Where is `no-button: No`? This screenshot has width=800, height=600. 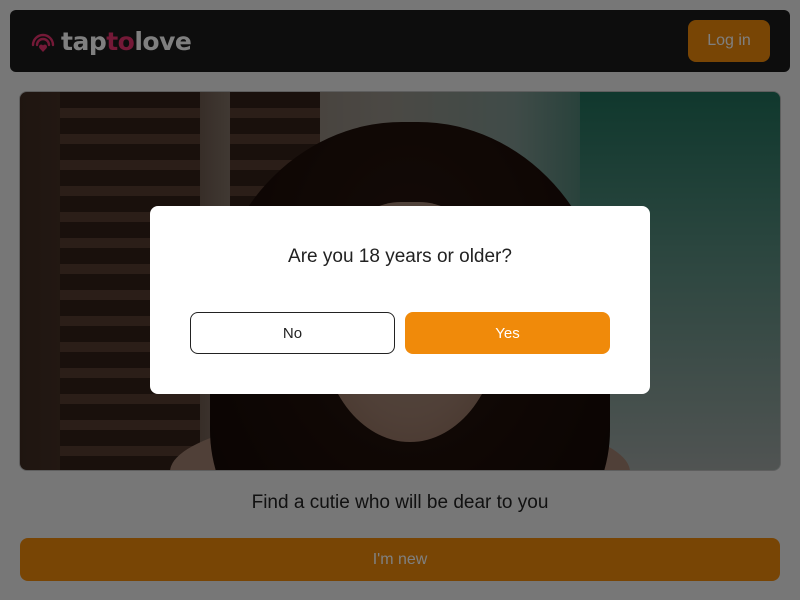 no-button: No is located at coordinates (292, 333).